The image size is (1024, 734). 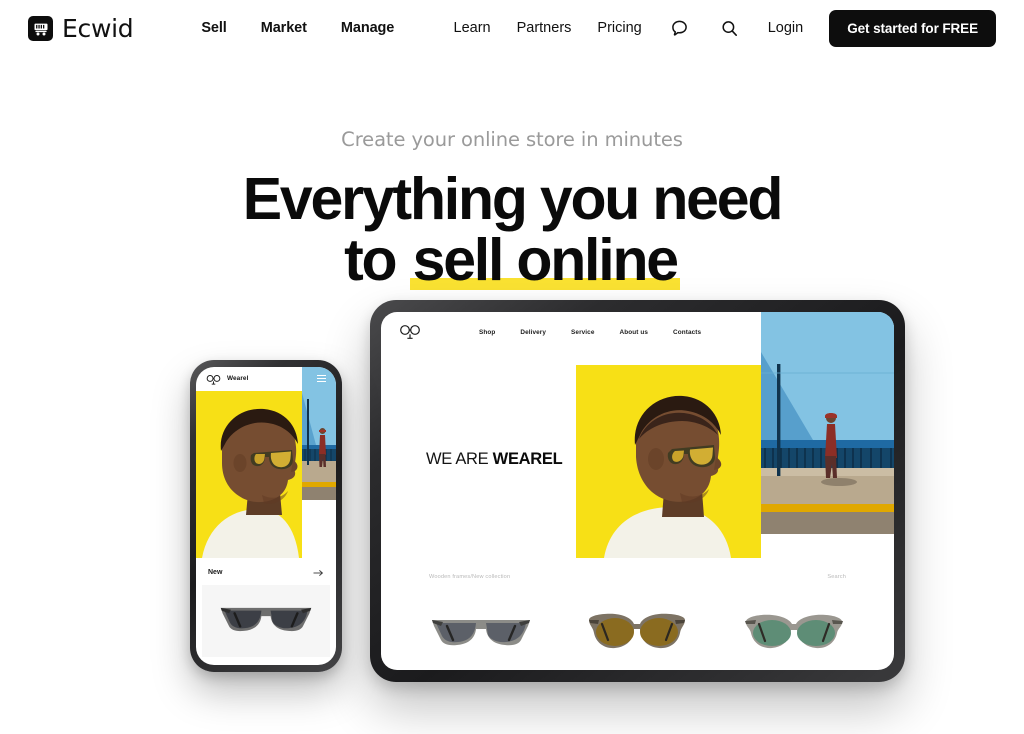 I want to click on tablet-breadcrumb: Wooden frames/New collection, so click(x=470, y=576).